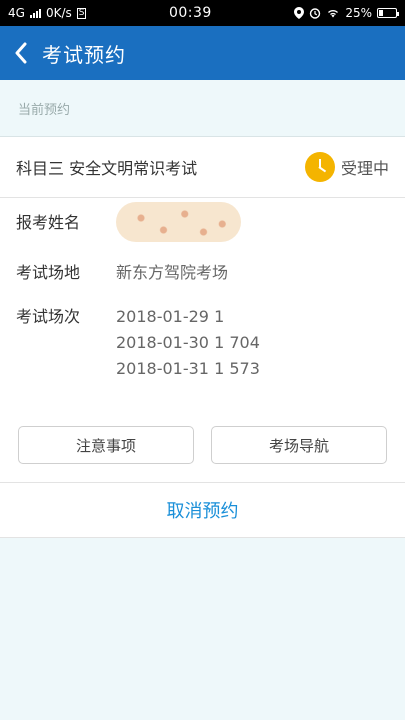  I want to click on subject-title: 科目三 安全文明常识考试, so click(107, 168).